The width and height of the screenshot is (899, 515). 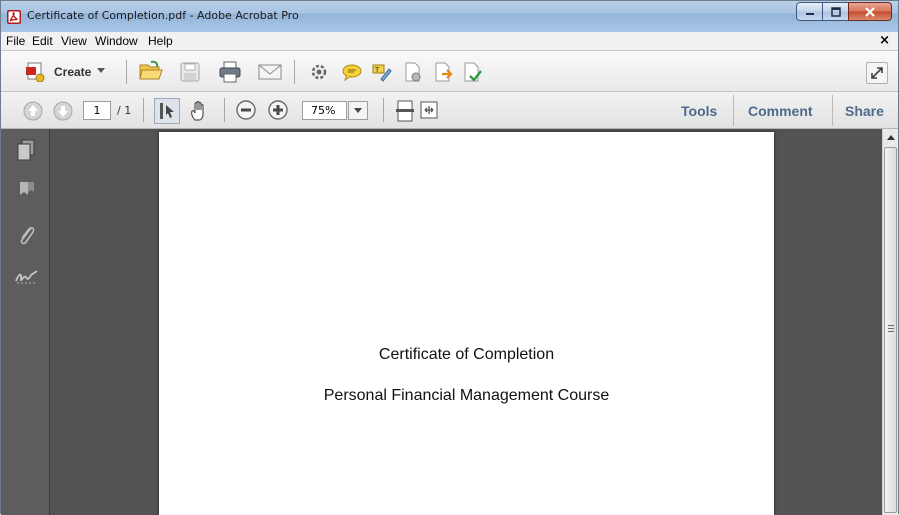 What do you see at coordinates (466, 395) in the screenshot?
I see `course-name: Personal Financial Management Course` at bounding box center [466, 395].